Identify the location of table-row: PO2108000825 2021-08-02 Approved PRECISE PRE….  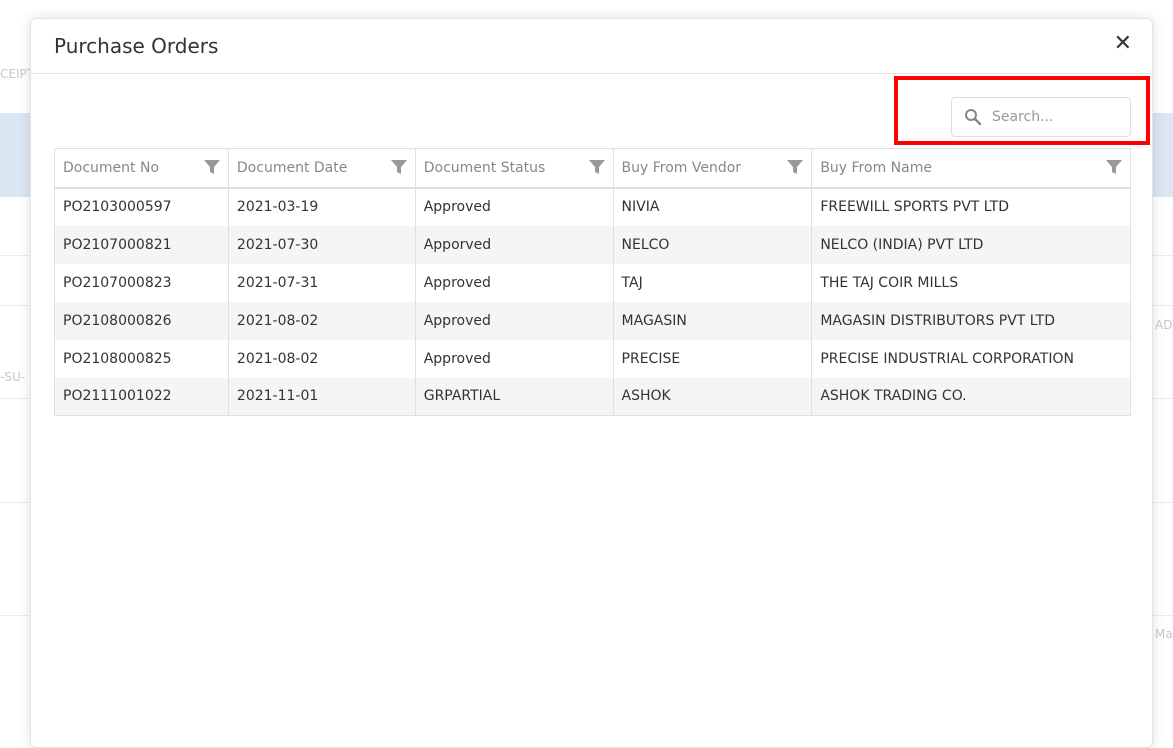
(592, 358).